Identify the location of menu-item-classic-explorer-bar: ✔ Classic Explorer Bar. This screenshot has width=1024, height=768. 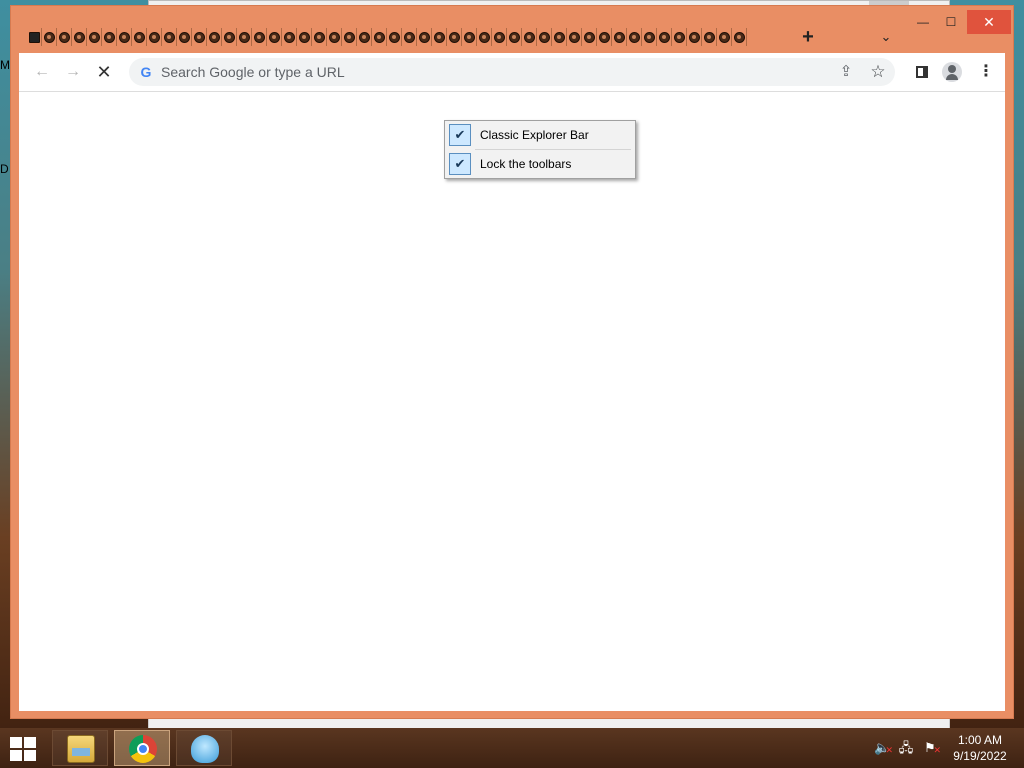
(540, 135).